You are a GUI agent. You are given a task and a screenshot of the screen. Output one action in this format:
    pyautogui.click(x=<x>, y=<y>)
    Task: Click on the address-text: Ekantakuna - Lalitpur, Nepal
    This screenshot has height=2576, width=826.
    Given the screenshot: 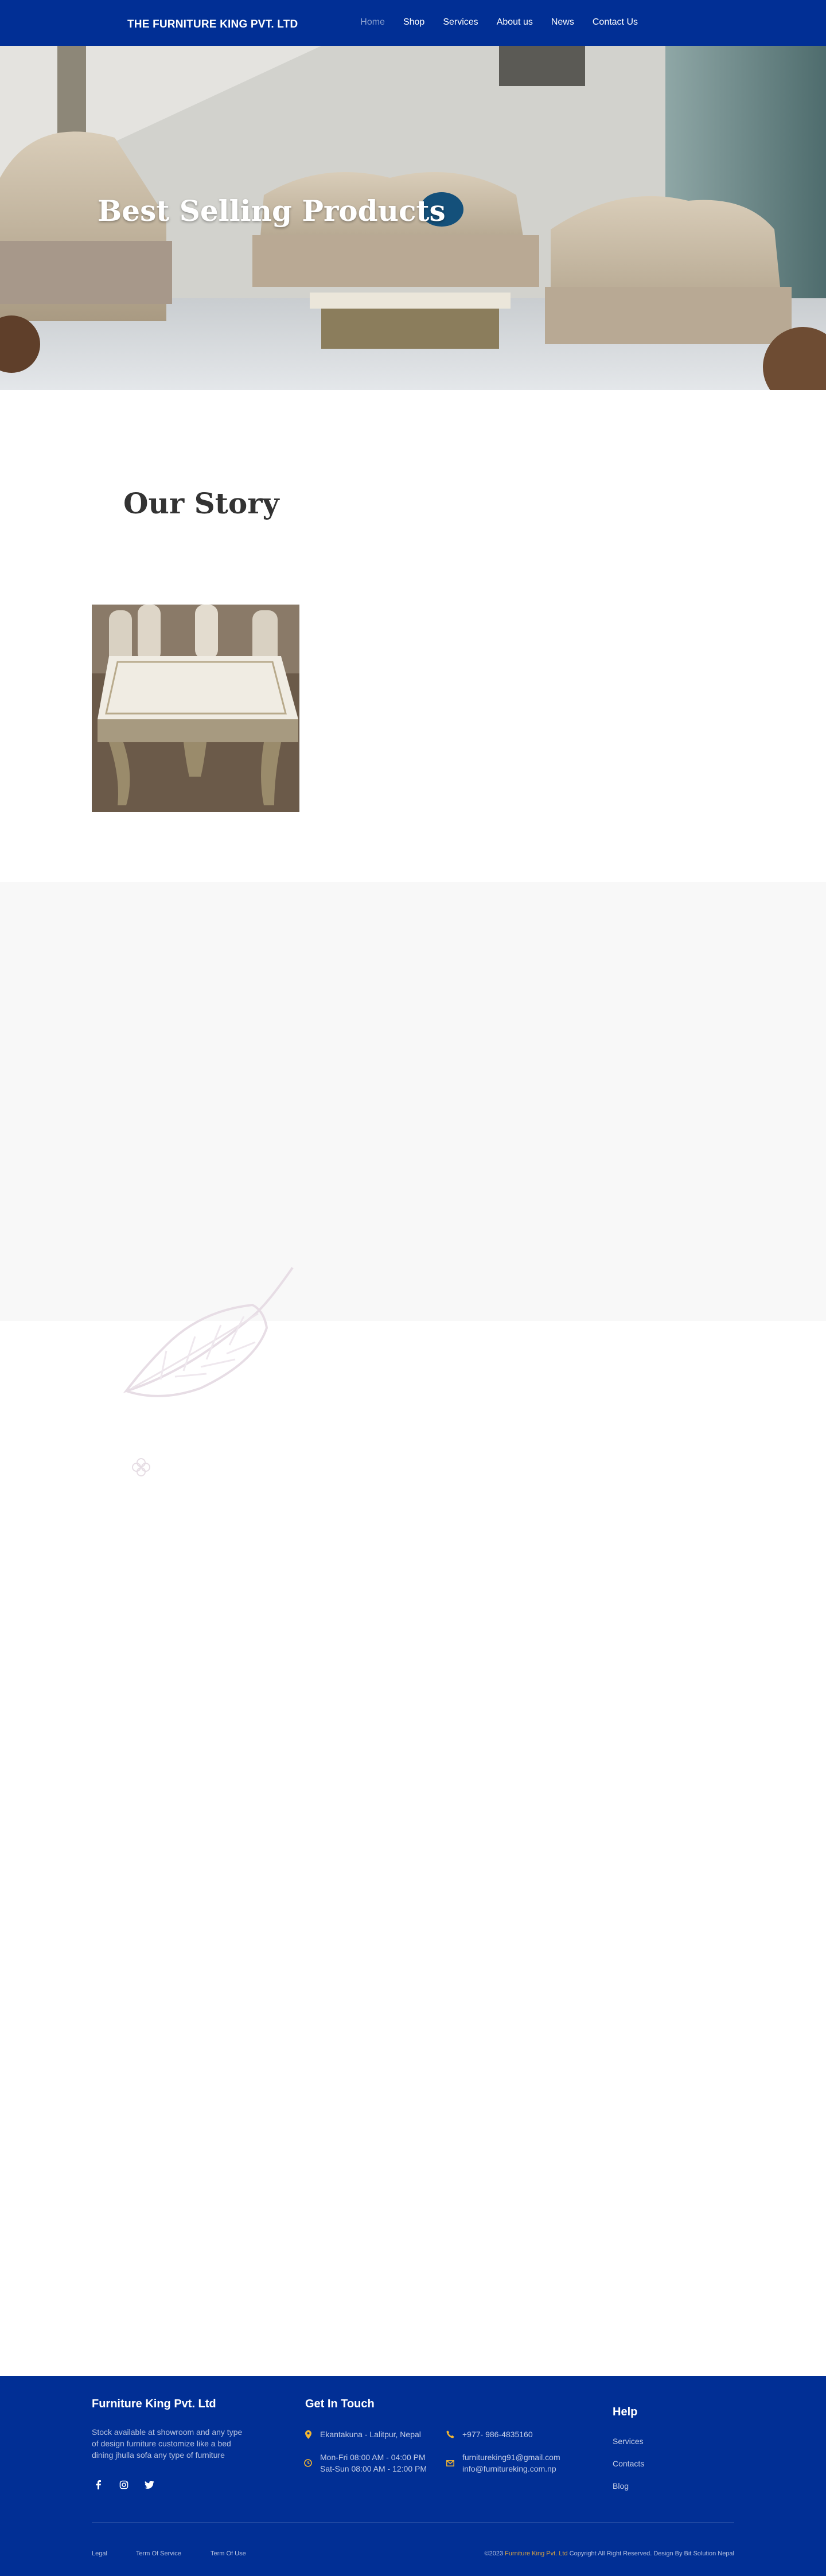 What is the action you would take?
    pyautogui.click(x=370, y=2435)
    